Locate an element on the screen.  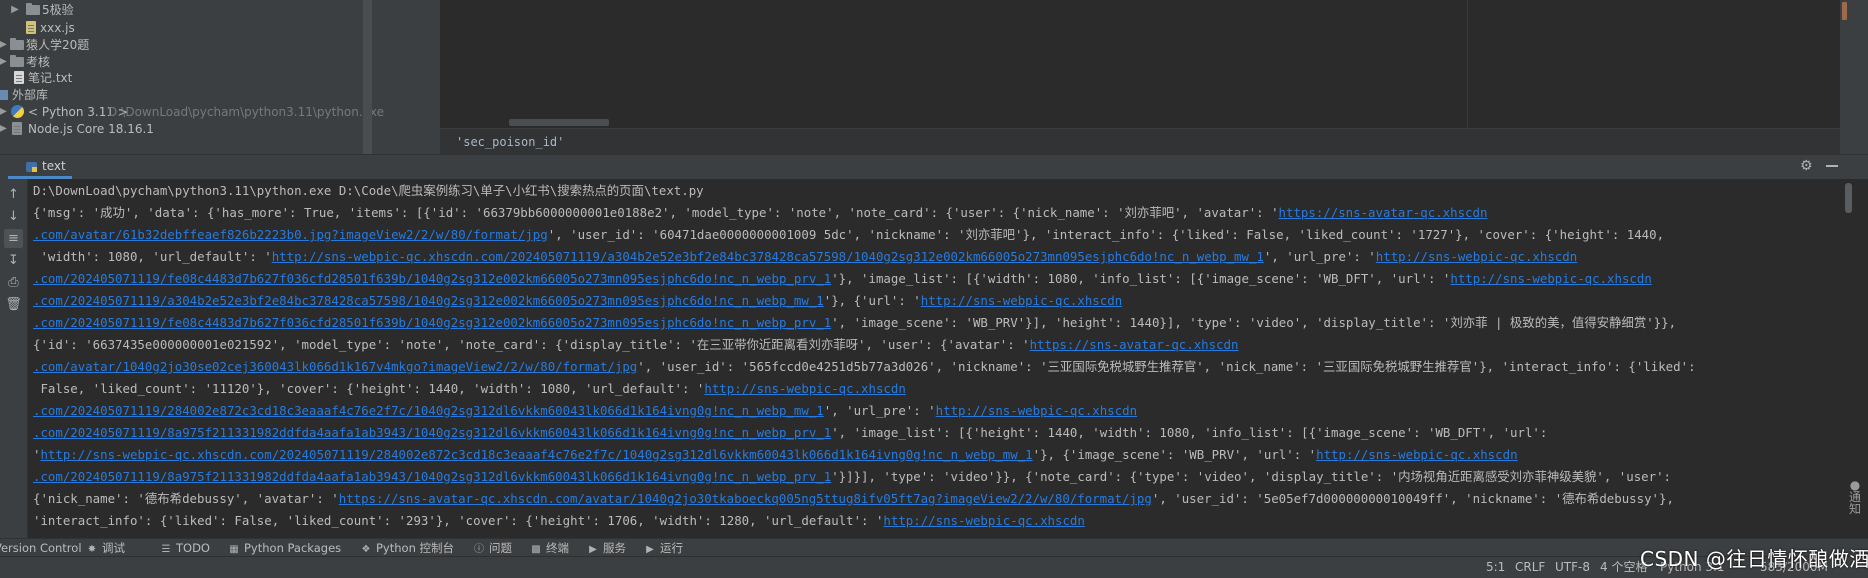
down-arrow-icon: ↓ is located at coordinates (13, 216).